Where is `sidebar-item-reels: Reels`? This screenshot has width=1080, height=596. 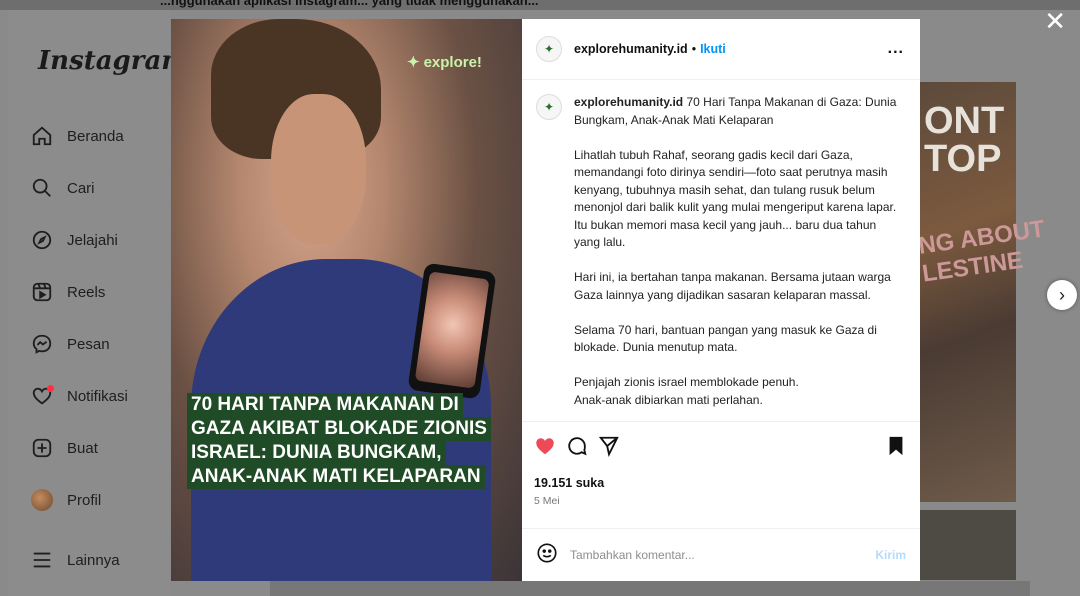
sidebar-item-reels: Reels is located at coordinates (100, 292).